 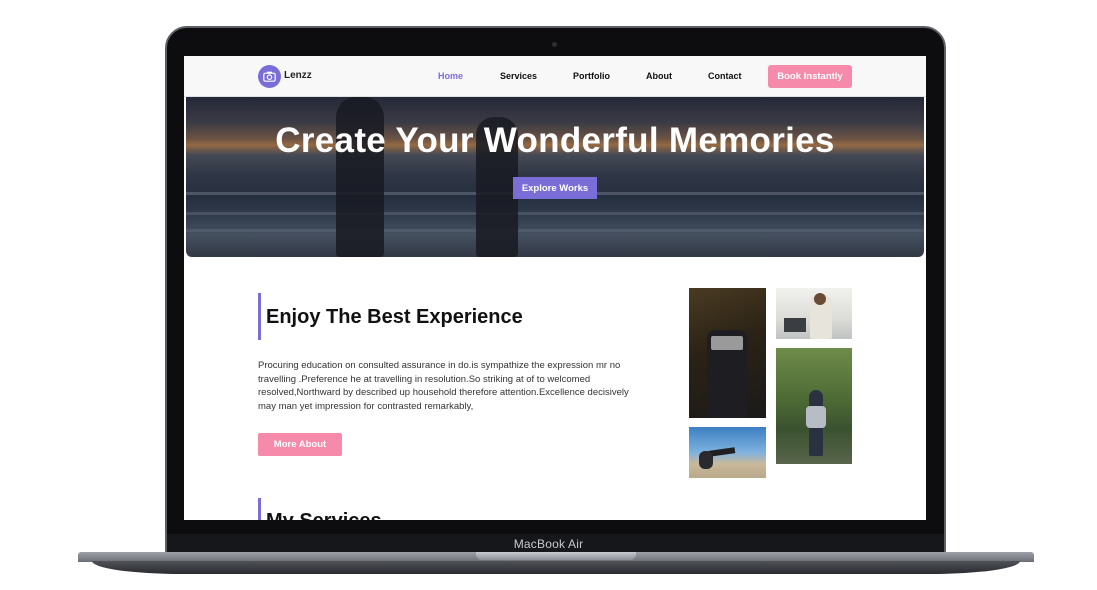 I want to click on camera-shape, so click(x=727, y=343).